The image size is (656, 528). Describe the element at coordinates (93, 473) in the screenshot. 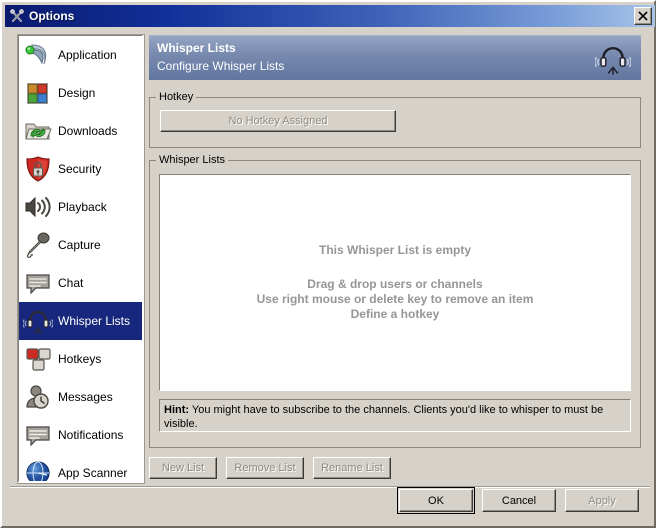

I see `sidebar-item-label: App Scanner` at that location.